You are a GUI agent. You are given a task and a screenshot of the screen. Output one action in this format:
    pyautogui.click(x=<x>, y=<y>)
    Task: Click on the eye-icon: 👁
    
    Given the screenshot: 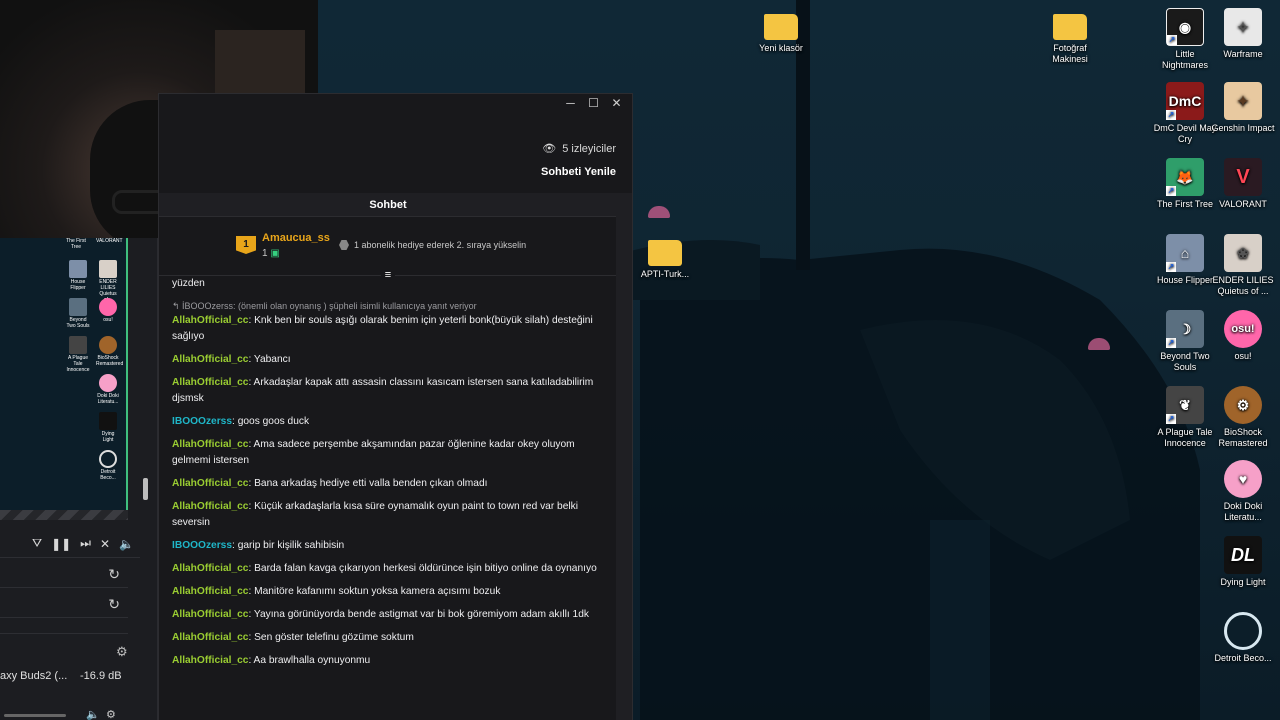 What is the action you would take?
    pyautogui.click(x=549, y=149)
    